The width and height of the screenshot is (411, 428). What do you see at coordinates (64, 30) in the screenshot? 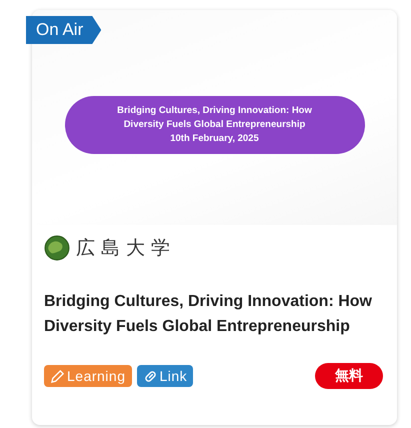
I see `on-air-ribbon: On Air` at bounding box center [64, 30].